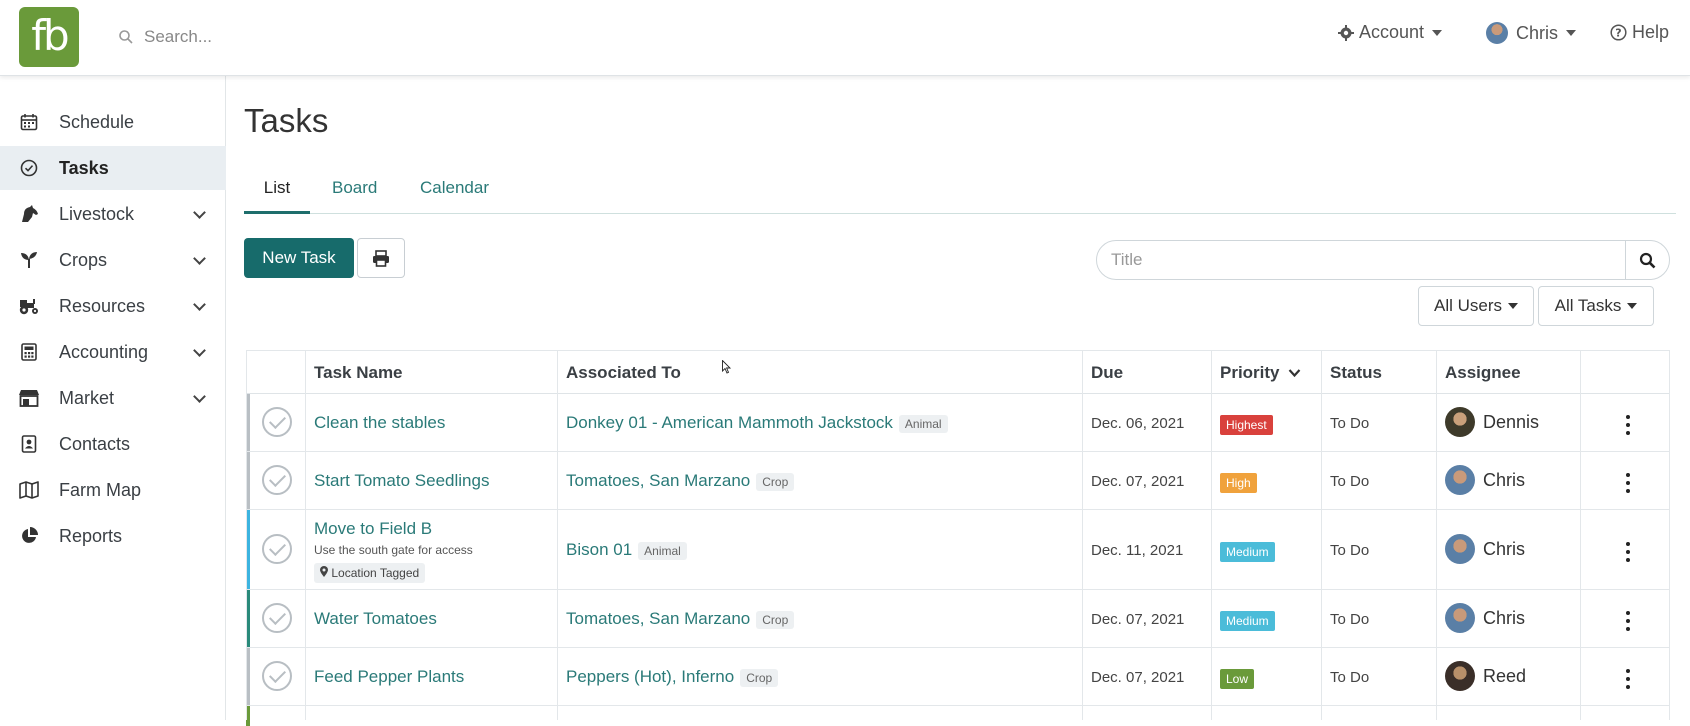 The image size is (1690, 726). What do you see at coordinates (113, 260) in the screenshot?
I see `sidebar-item-crops: Crops` at bounding box center [113, 260].